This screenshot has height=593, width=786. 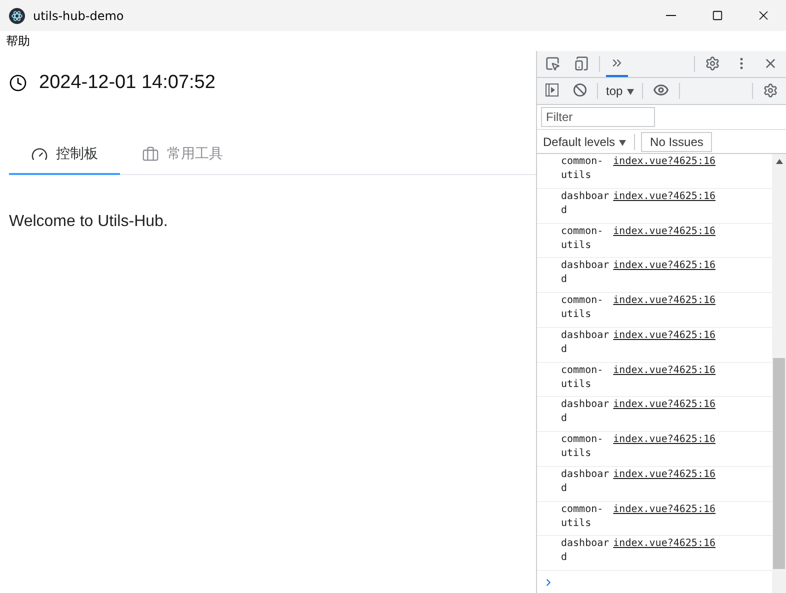 I want to click on menu-item: 帮助, so click(x=18, y=41).